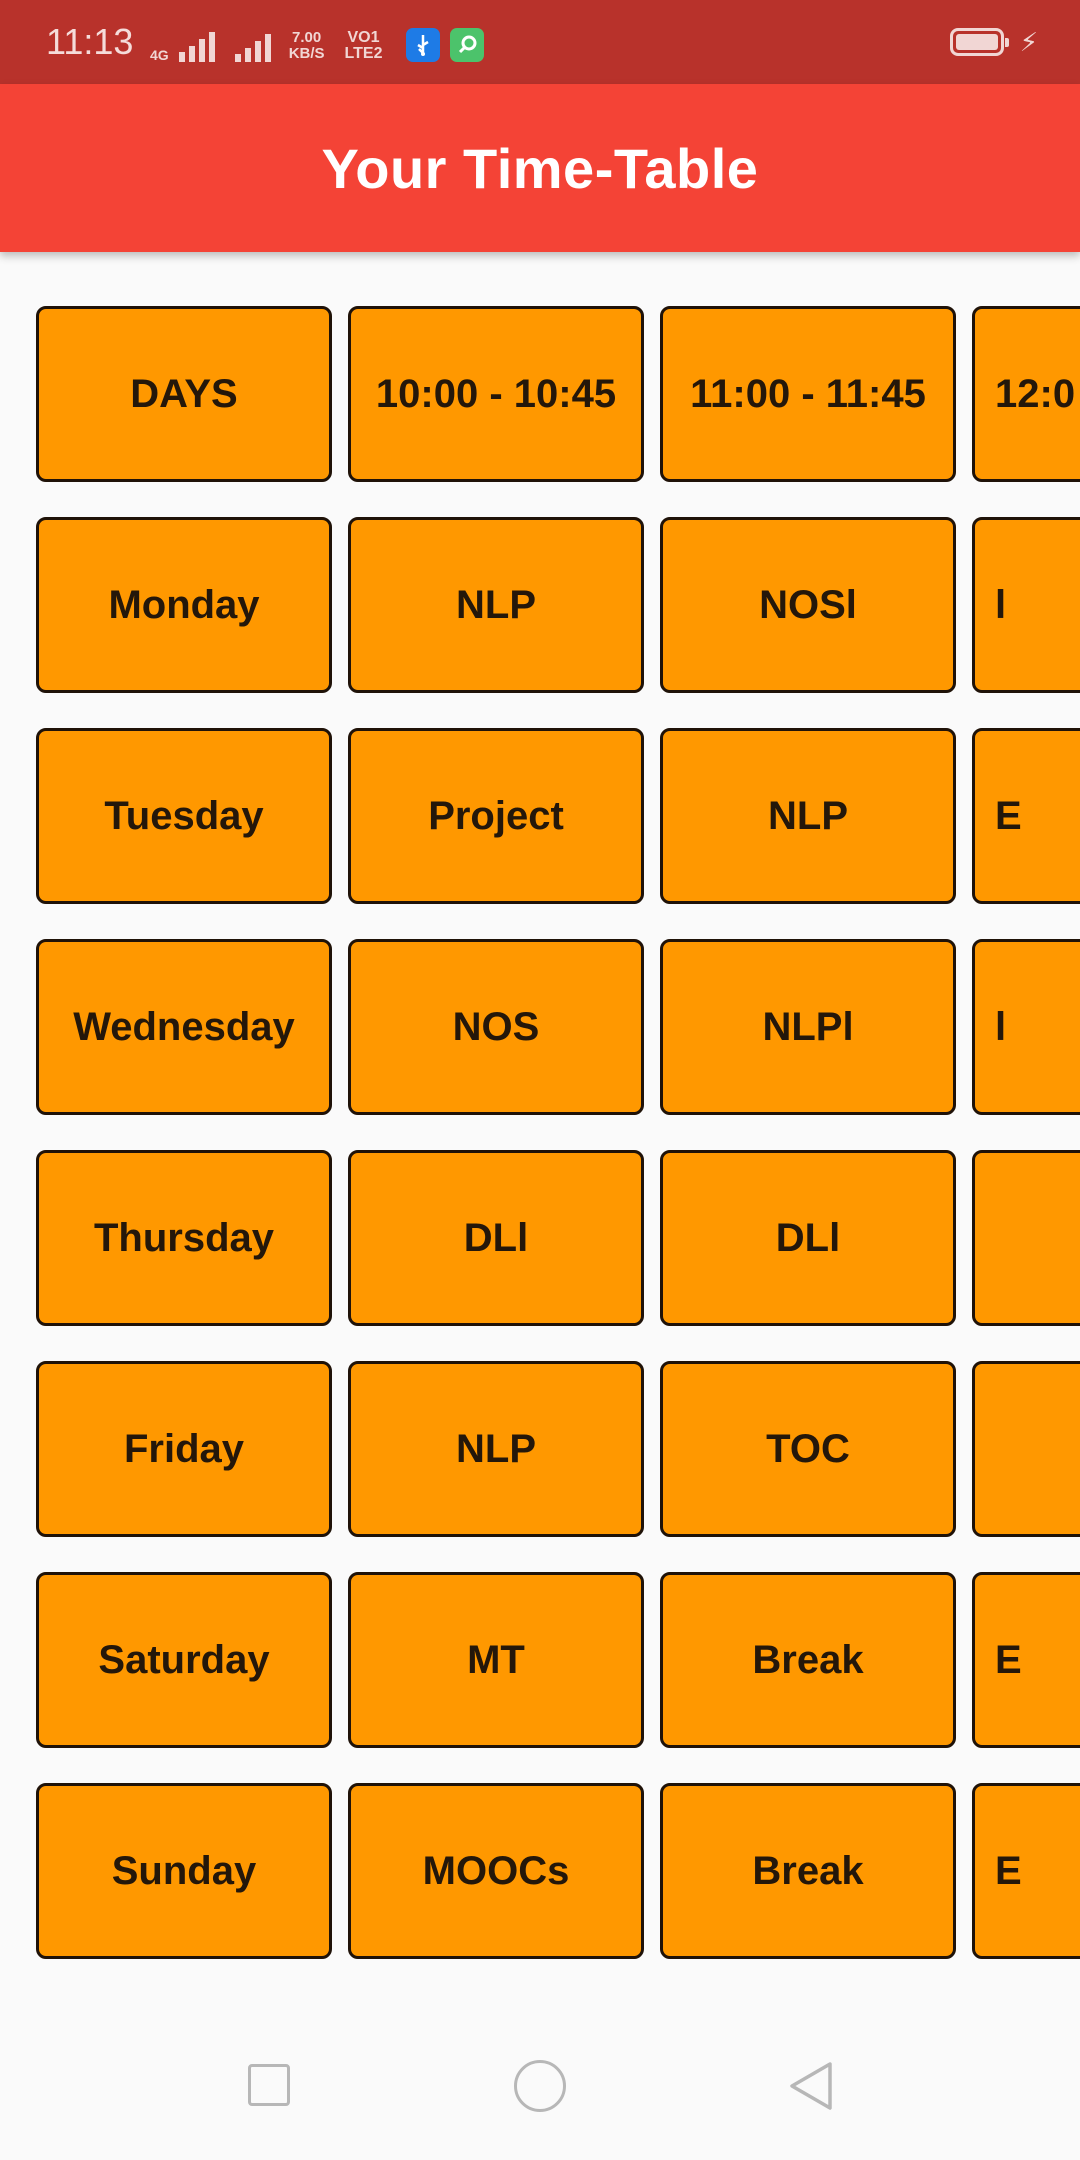 The image size is (1080, 2160). Describe the element at coordinates (363, 37) in the screenshot. I see `volte-top: VO1` at that location.